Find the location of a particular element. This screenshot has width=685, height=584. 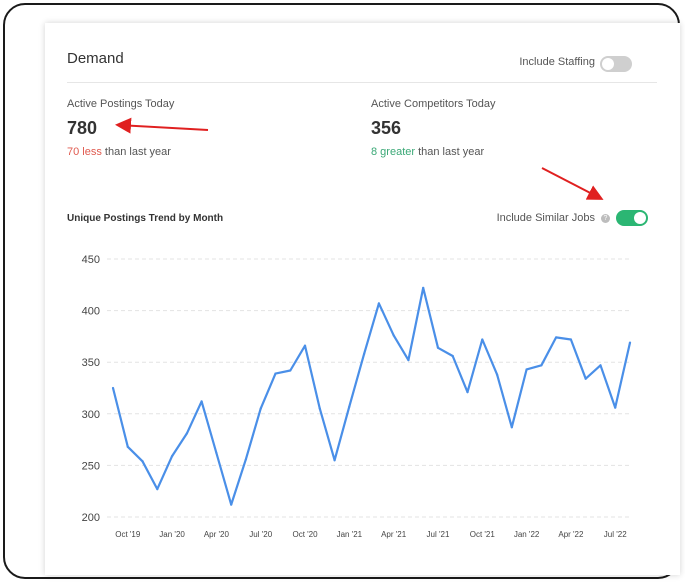

x-tick-label: Jan '21 is located at coordinates (350, 534).